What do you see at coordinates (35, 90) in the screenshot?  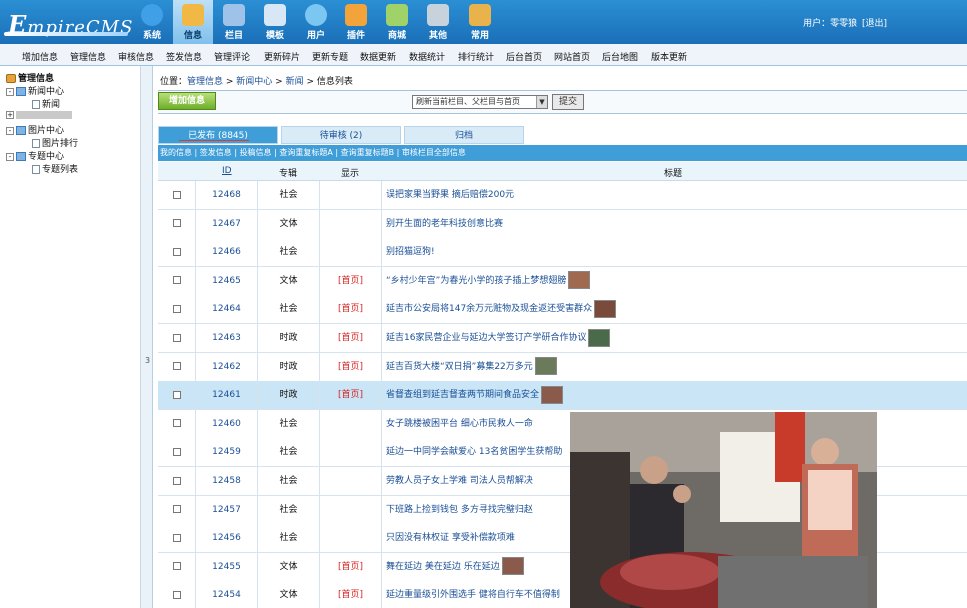 I see `tree-item-news-center: - 新闻中心` at bounding box center [35, 90].